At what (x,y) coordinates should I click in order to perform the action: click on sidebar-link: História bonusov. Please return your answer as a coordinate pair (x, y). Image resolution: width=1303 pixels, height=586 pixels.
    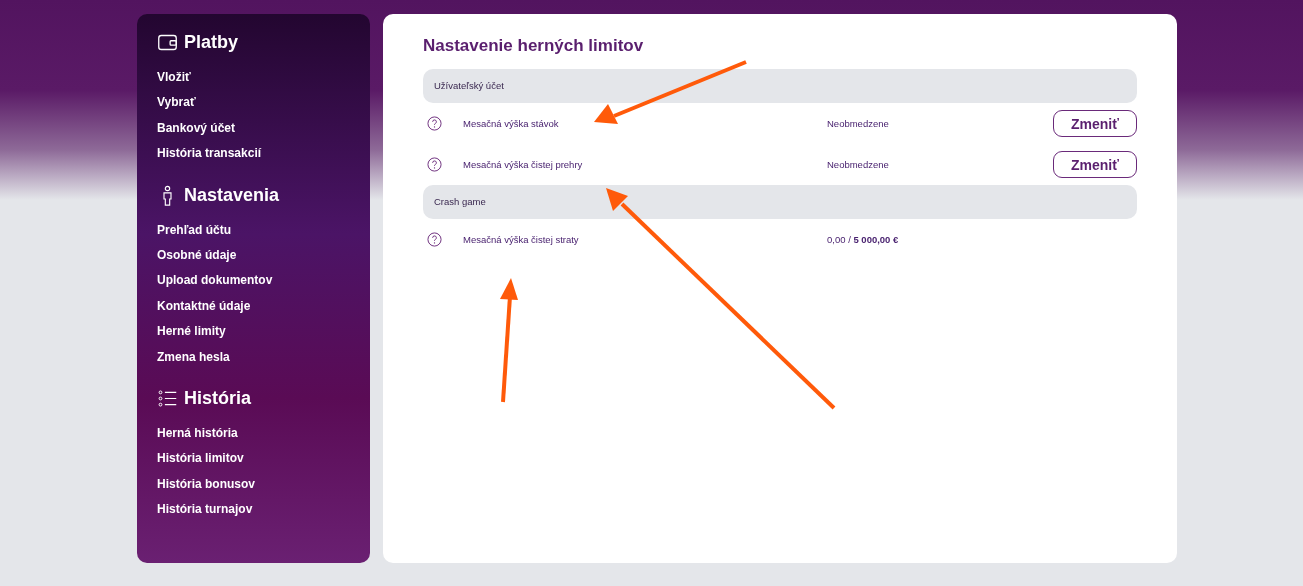
    Looking at the image, I should click on (253, 484).